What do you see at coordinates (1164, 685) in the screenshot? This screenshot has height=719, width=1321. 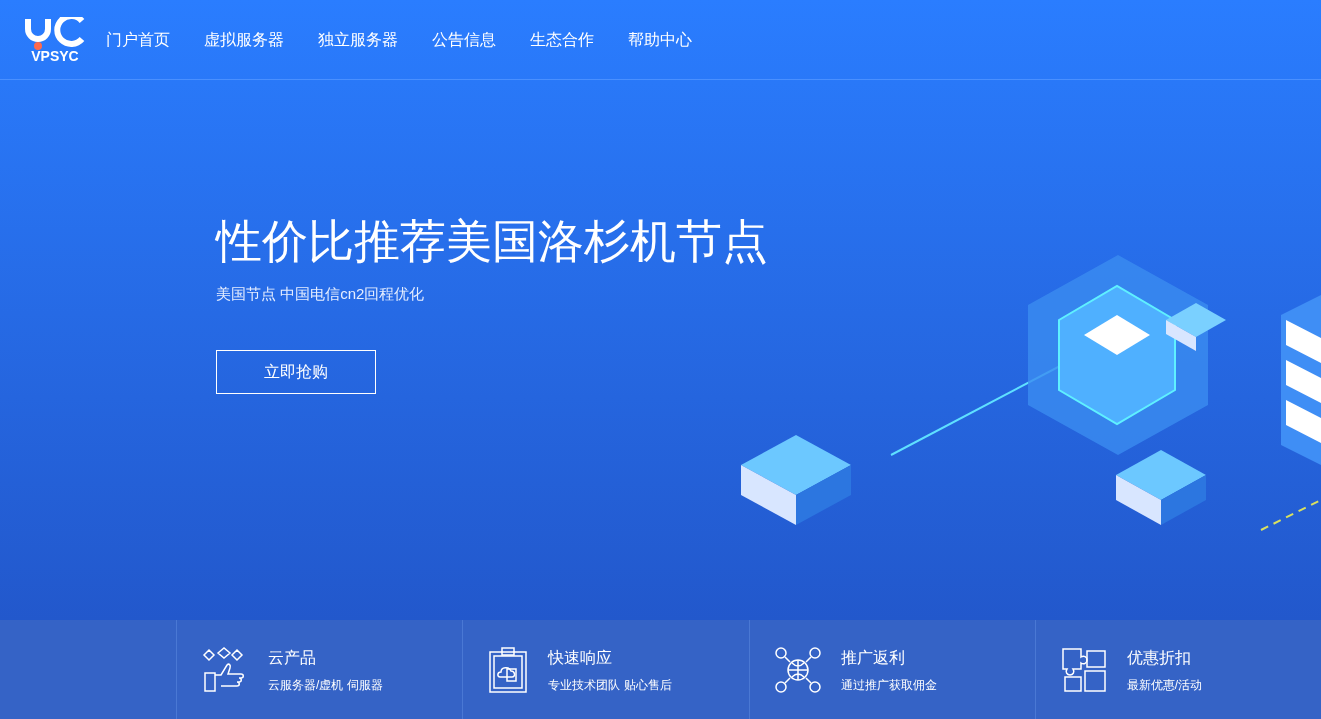 I see `feature-description: 最新优惠/活动` at bounding box center [1164, 685].